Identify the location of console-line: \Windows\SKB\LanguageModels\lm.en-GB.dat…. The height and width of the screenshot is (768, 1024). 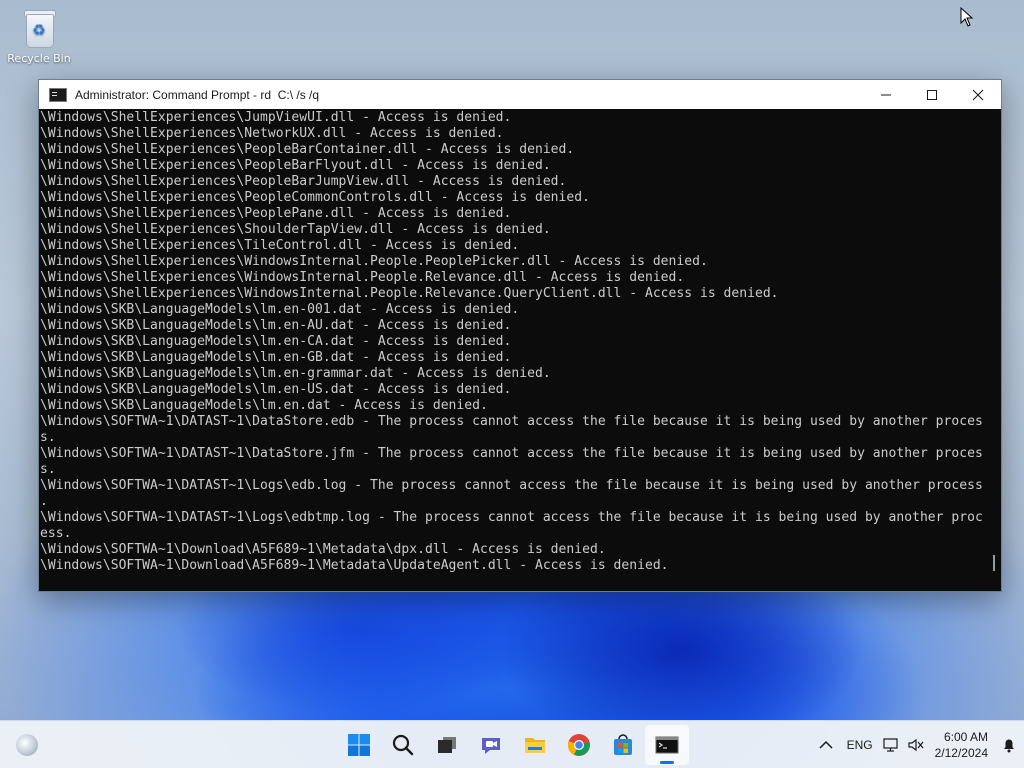
(276, 357).